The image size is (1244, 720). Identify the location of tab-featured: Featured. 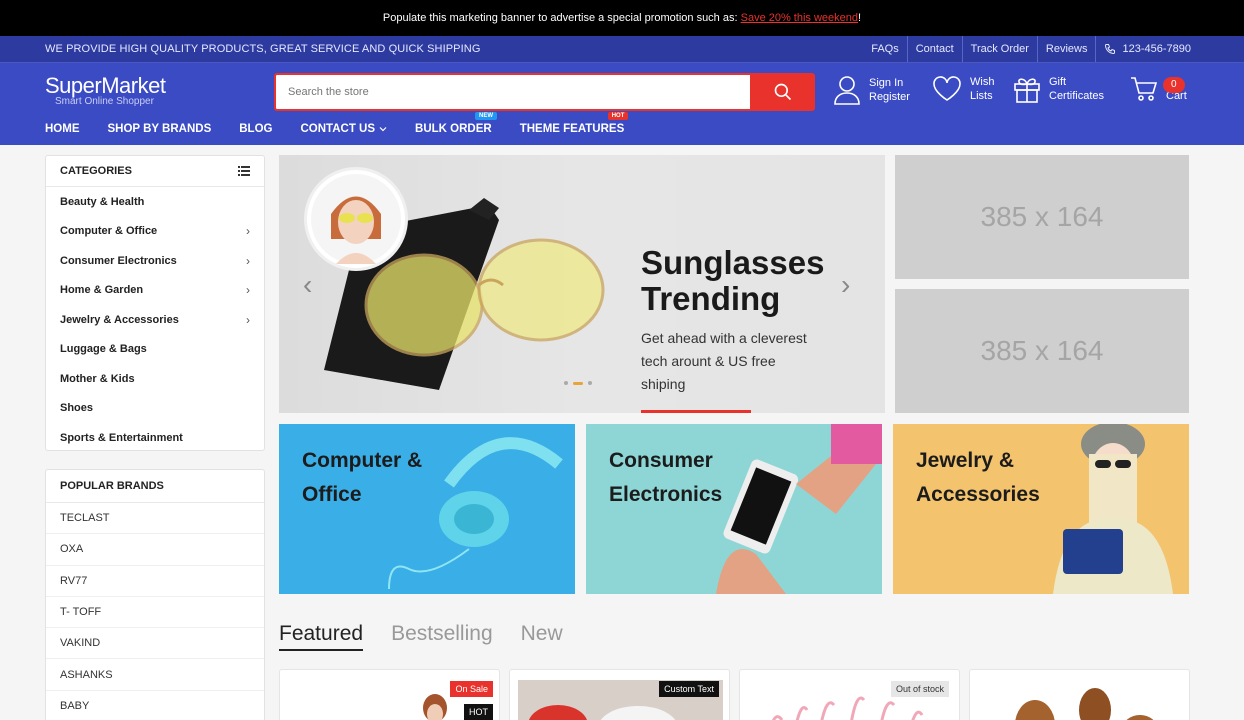
(321, 636).